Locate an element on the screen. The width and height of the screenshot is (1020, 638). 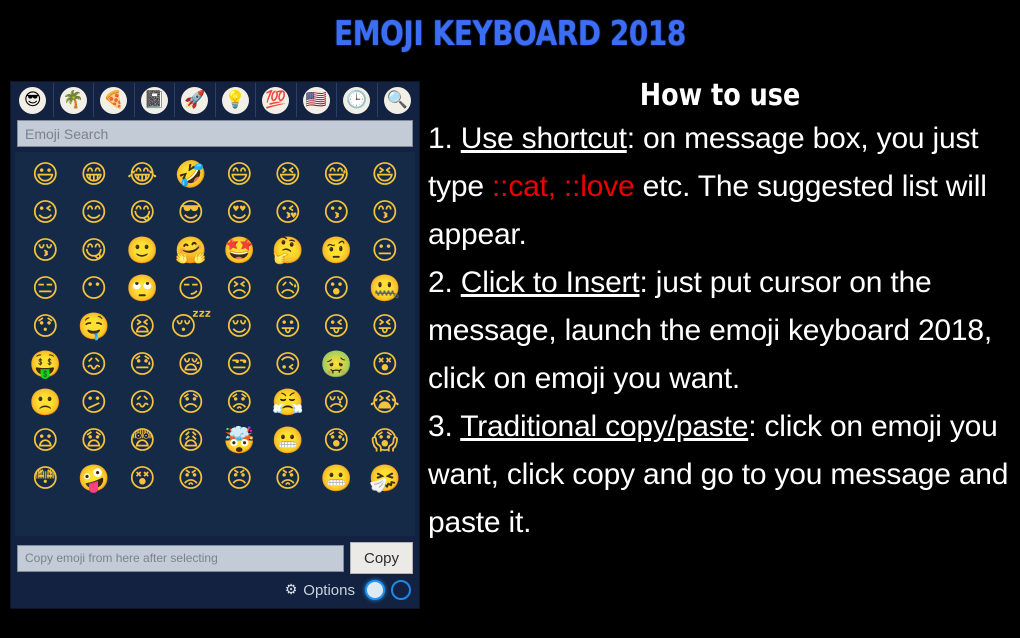
emoji-cell: 🤧 is located at coordinates (385, 479).